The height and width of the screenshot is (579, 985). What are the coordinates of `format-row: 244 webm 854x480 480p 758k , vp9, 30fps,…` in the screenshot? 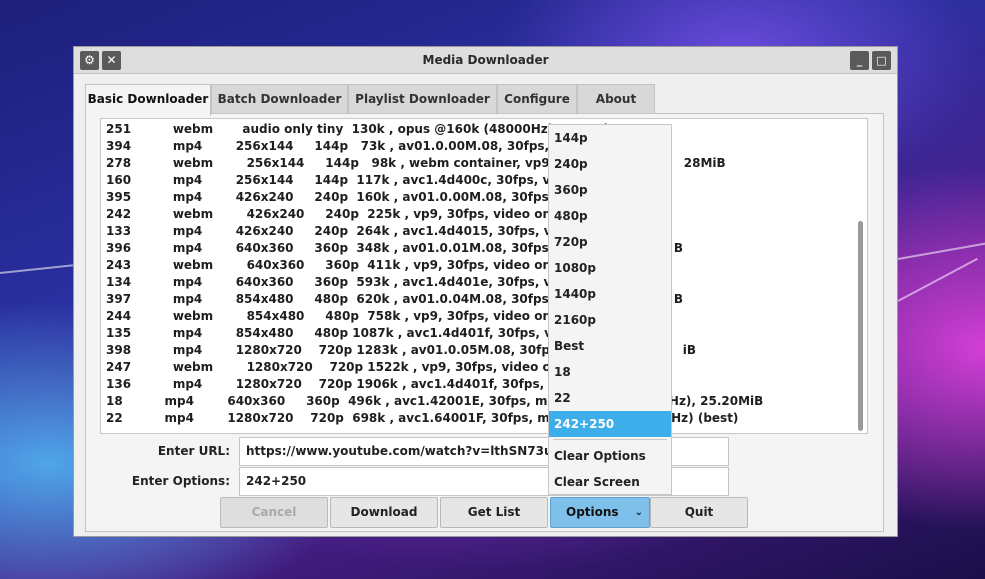 It's located at (336, 316).